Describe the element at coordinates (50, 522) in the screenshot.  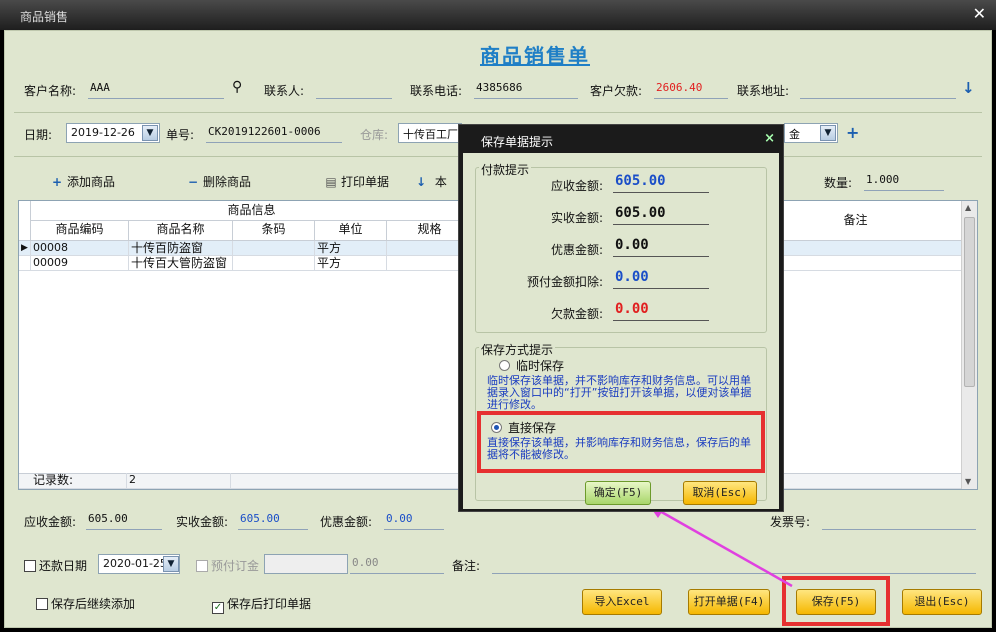
I see `receivable-label: 应收金额:` at that location.